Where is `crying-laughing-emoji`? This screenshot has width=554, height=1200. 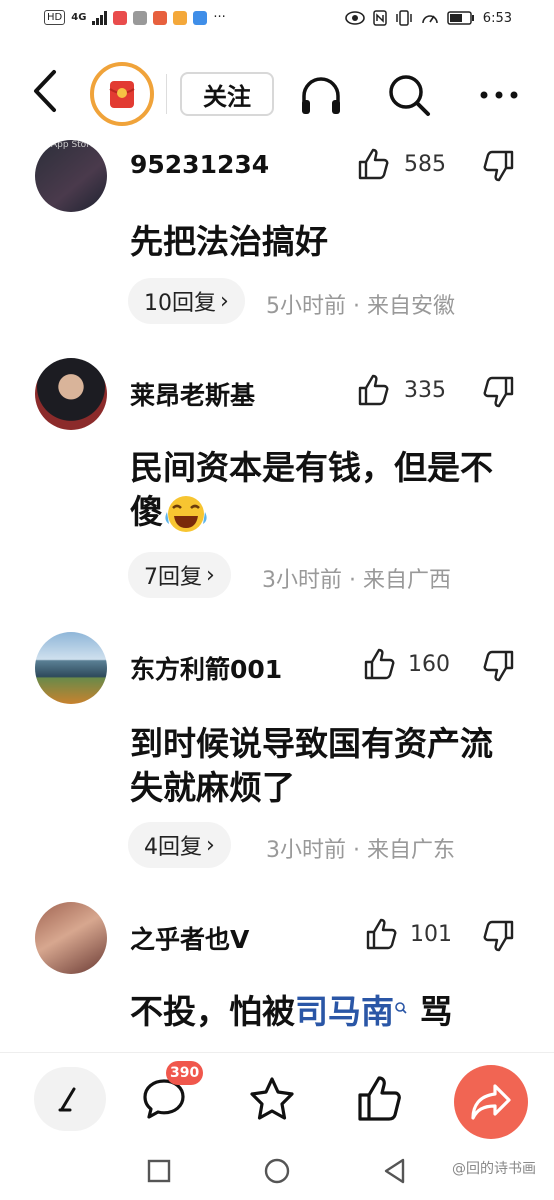
crying-laughing-emoji is located at coordinates (186, 513).